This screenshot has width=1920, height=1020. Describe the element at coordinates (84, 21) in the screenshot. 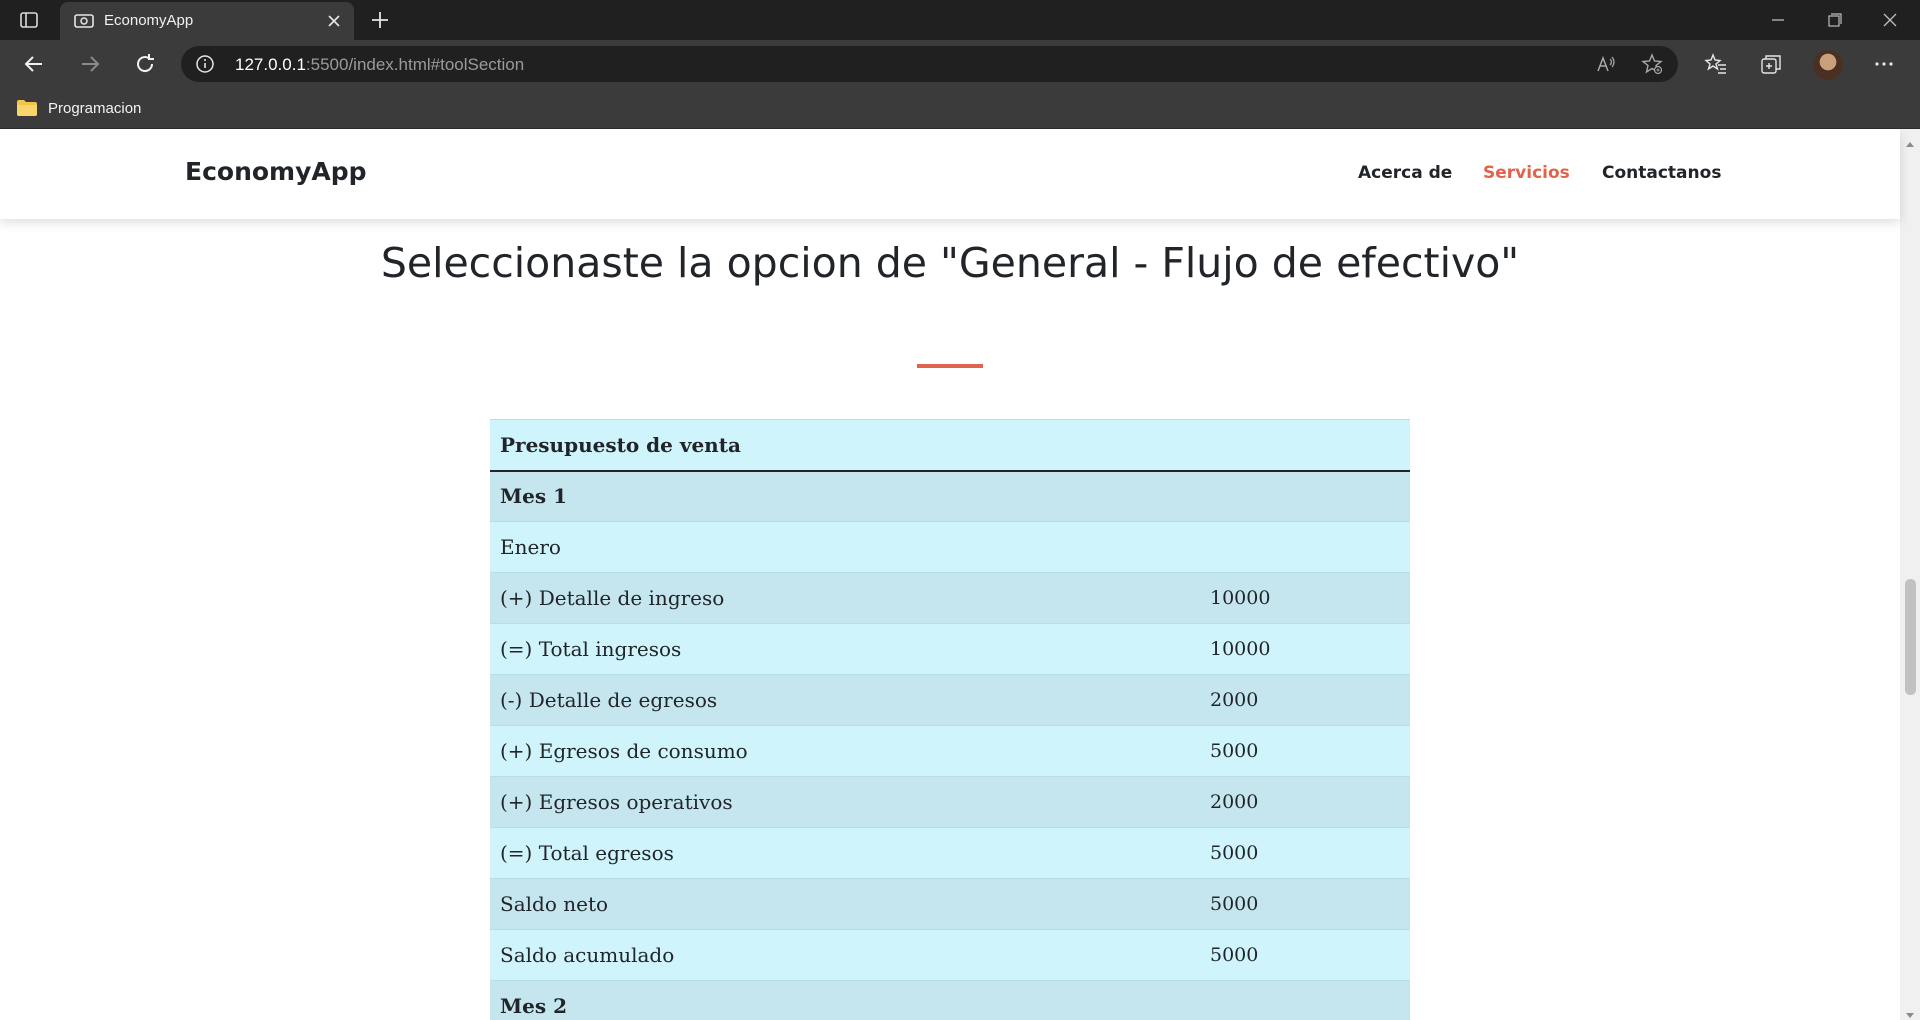

I see `tab-favicon-icon` at that location.